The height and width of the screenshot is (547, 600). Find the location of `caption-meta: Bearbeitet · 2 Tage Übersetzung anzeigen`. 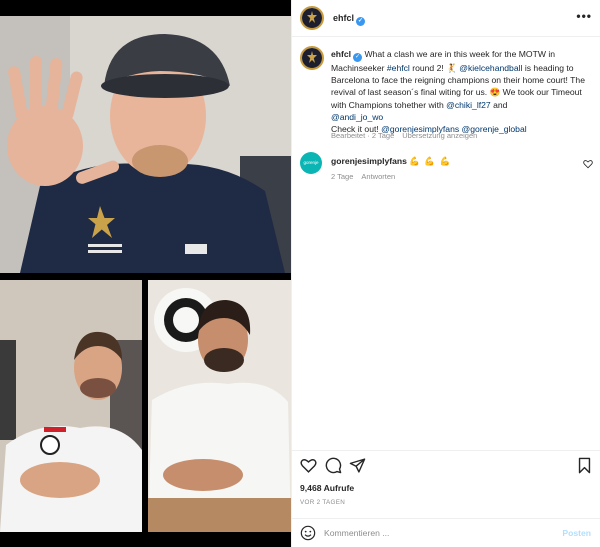

caption-meta: Bearbeitet · 2 Tage Übersetzung anzeigen is located at coordinates (408, 135).